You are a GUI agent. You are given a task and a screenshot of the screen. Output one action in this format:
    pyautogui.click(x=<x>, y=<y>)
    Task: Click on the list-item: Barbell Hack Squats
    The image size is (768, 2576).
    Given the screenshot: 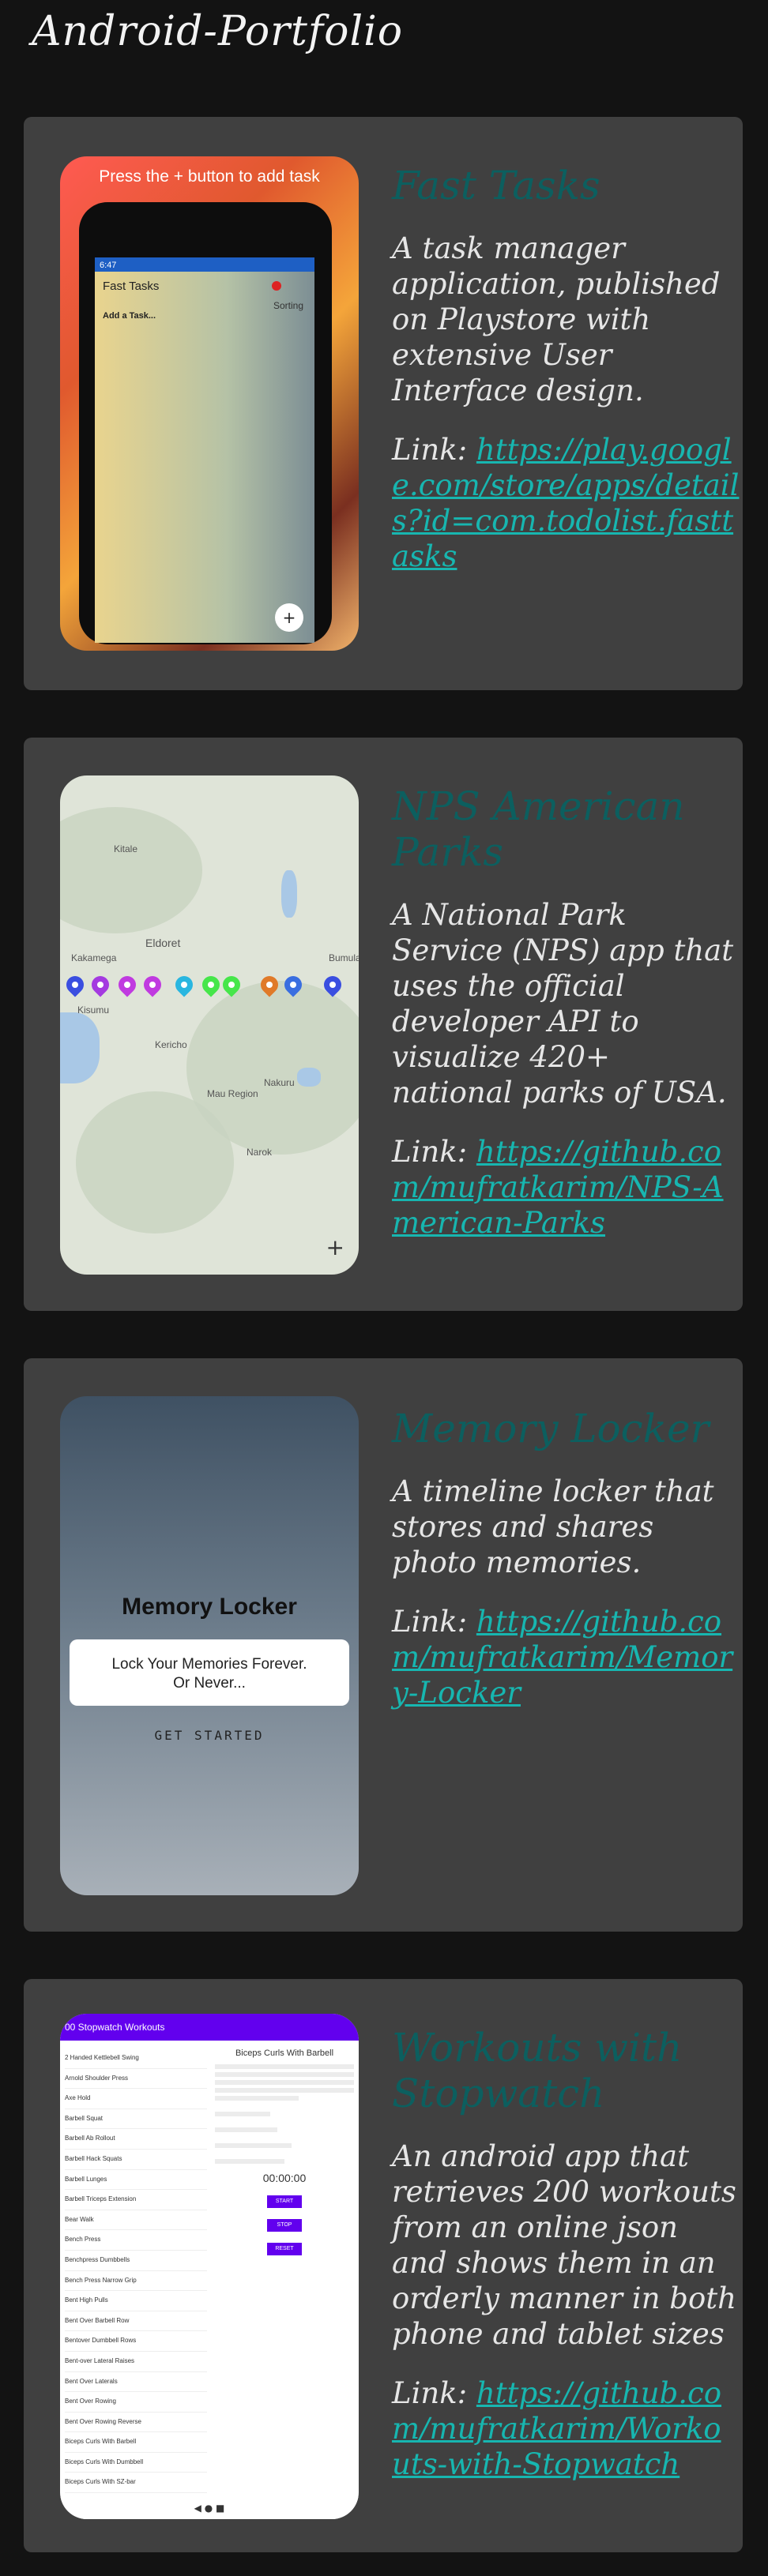 What is the action you would take?
    pyautogui.click(x=136, y=2160)
    